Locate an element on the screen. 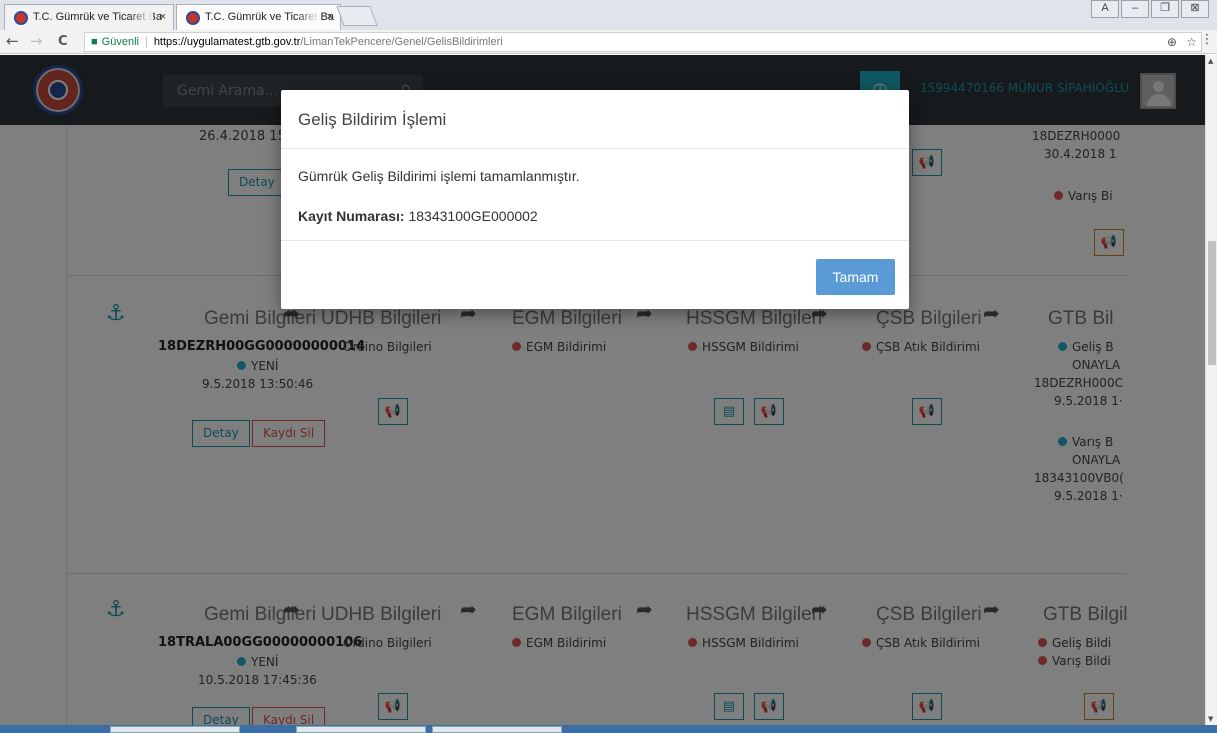 The height and width of the screenshot is (733, 1217). new-tab-button is located at coordinates (357, 16).